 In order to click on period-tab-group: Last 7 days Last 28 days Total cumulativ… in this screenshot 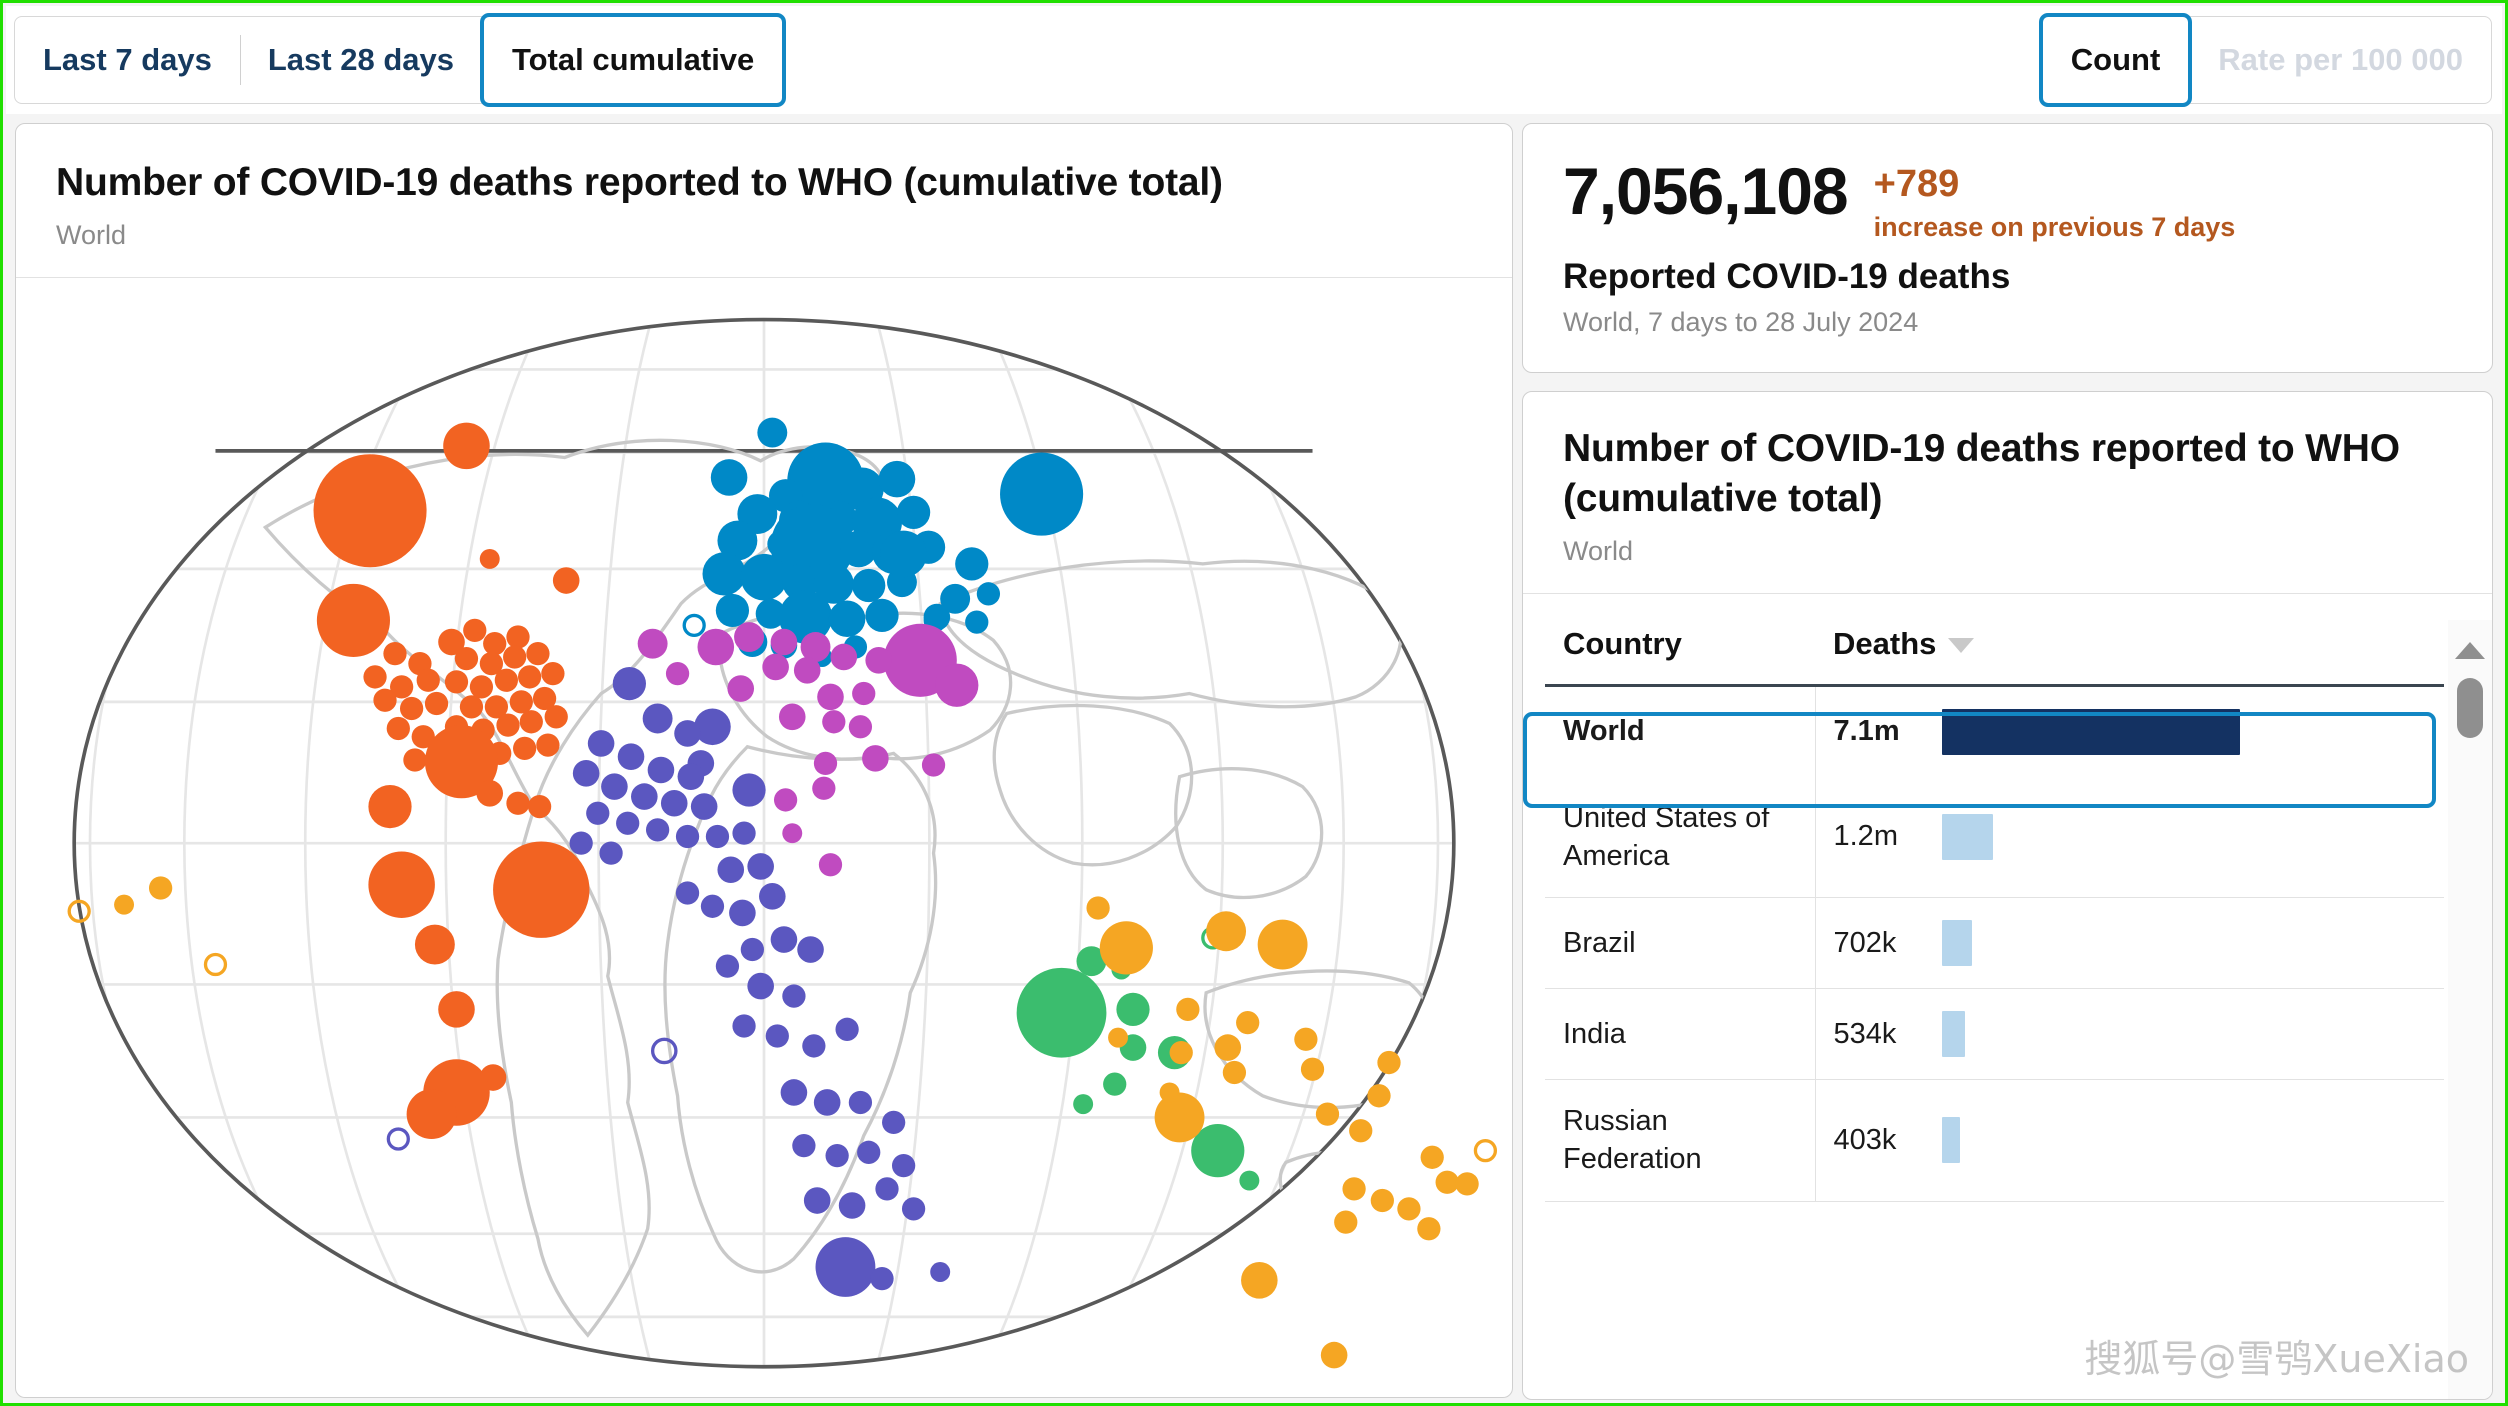, I will do `click(400, 60)`.